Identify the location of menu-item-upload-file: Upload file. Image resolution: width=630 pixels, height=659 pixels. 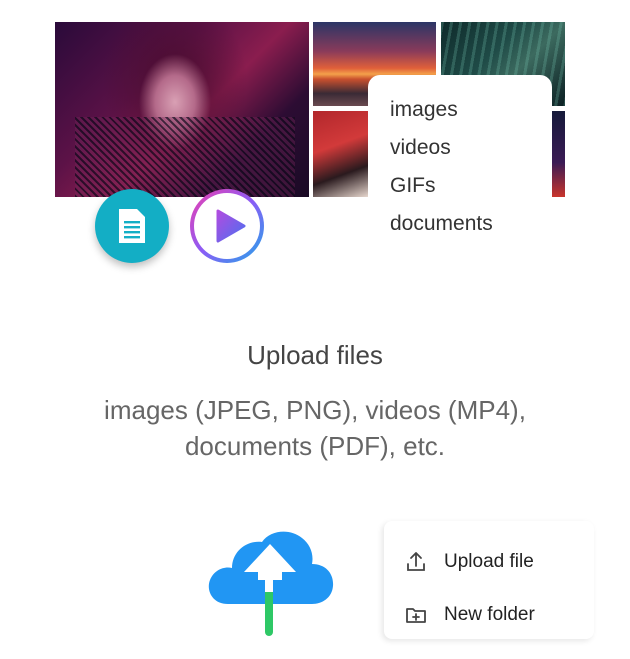
(489, 561).